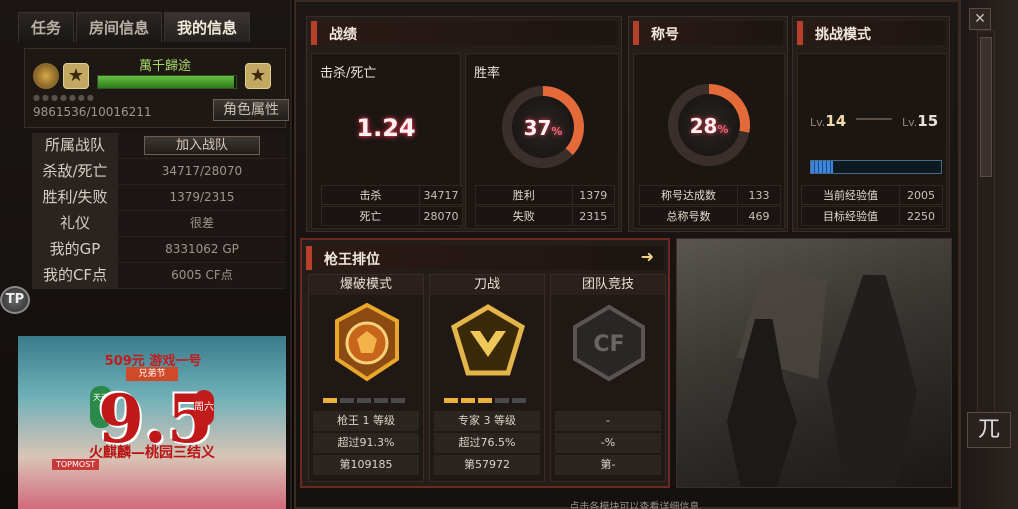 The image size is (1018, 509). I want to click on scrollbar, so click(986, 230).